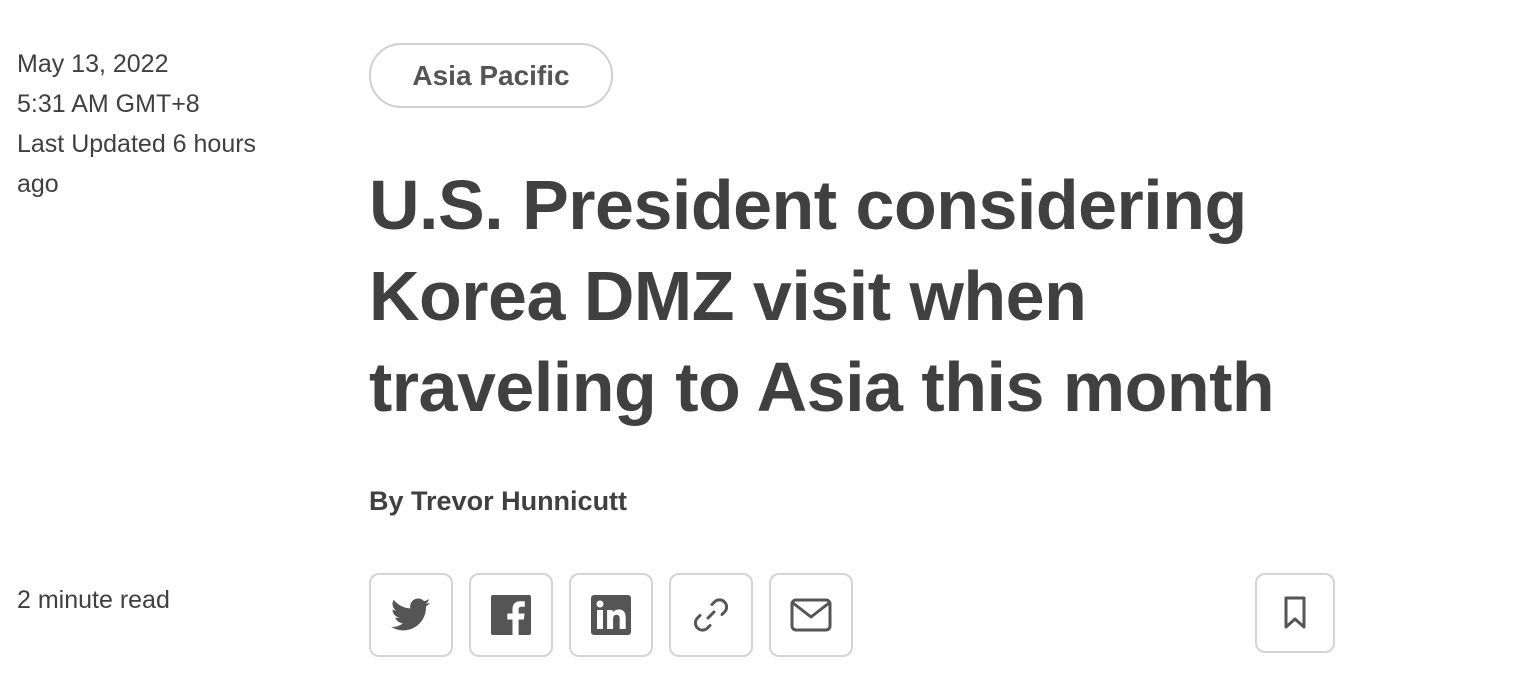  What do you see at coordinates (137, 144) in the screenshot?
I see `last-updated-line1: Last Updated 6 hours` at bounding box center [137, 144].